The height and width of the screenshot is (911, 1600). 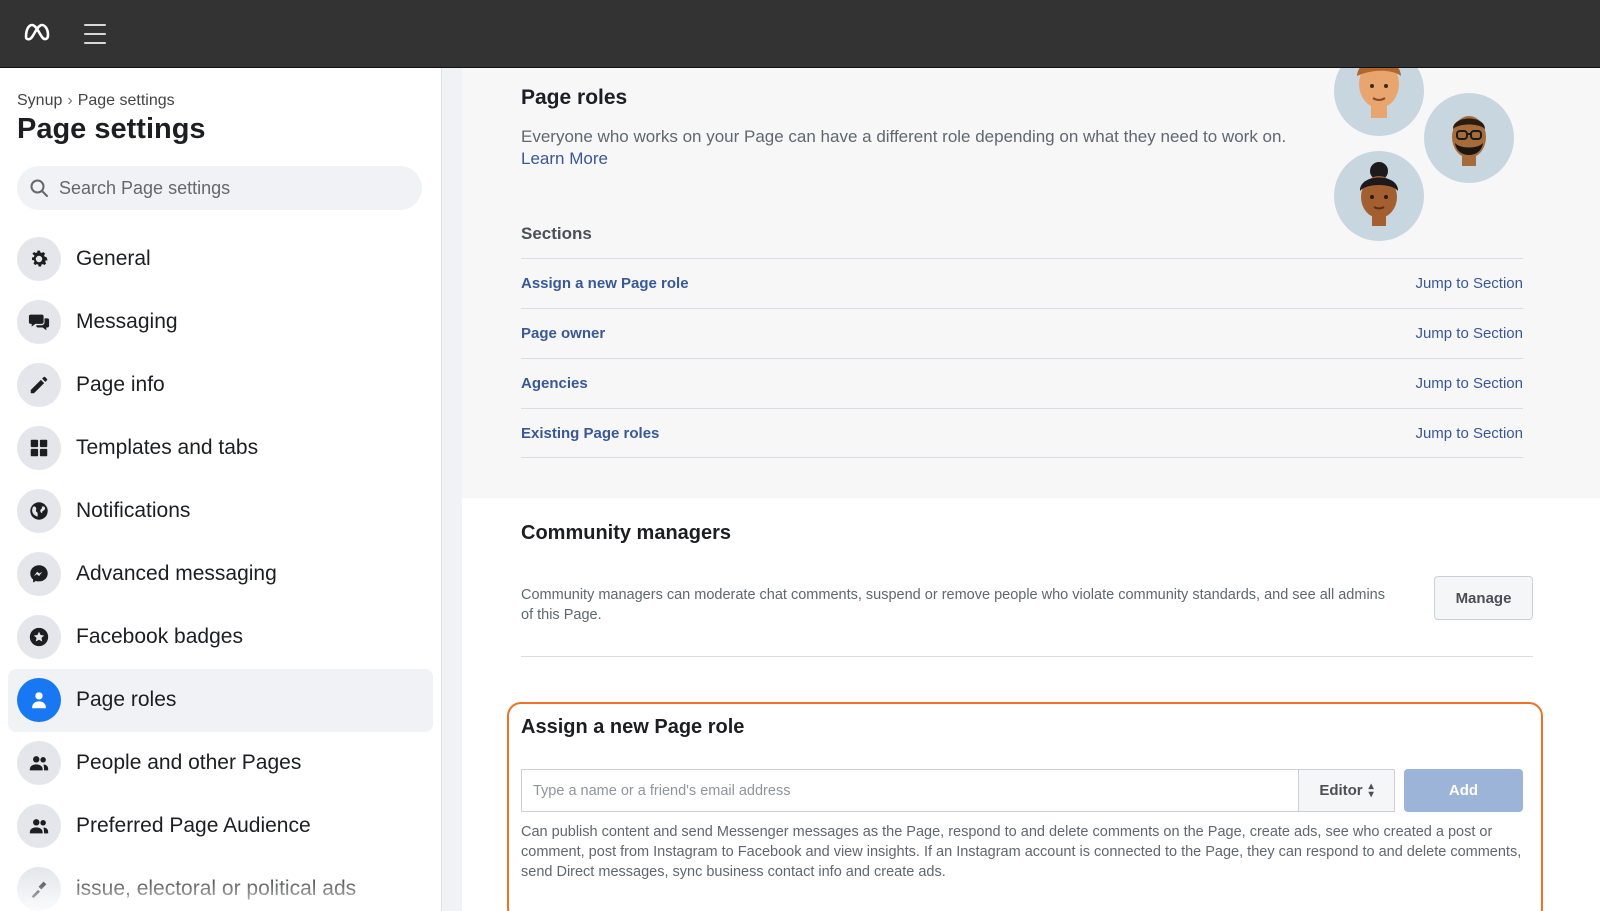 What do you see at coordinates (39, 385) in the screenshot?
I see `pencil-icon` at bounding box center [39, 385].